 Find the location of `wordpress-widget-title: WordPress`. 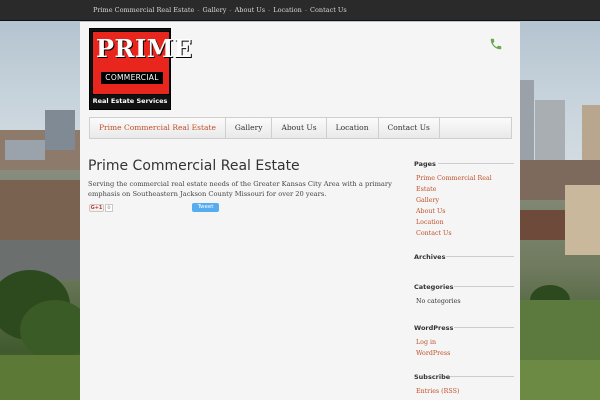

wordpress-widget-title: WordPress is located at coordinates (464, 328).